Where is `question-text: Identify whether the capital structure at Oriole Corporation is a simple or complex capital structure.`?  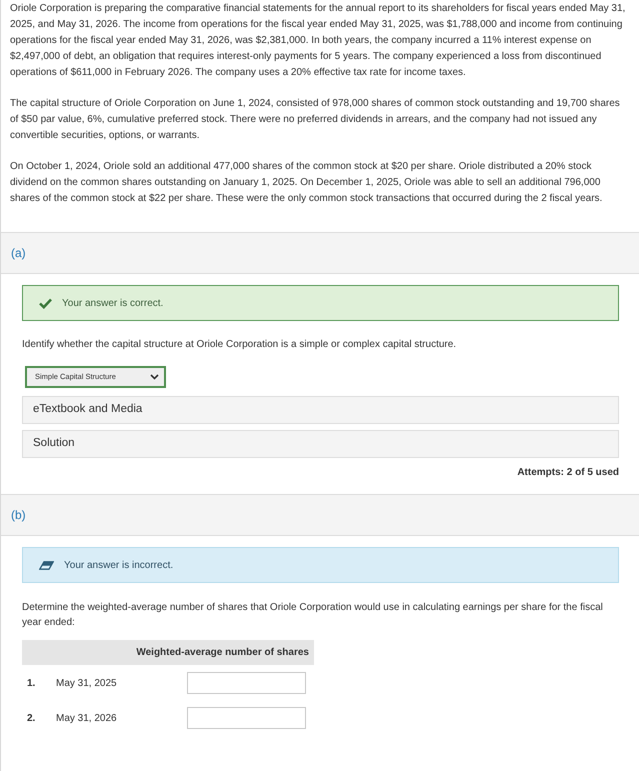 question-text: Identify whether the capital structure at Oriole Corporation is a simple or complex capital structure. is located at coordinates (240, 345).